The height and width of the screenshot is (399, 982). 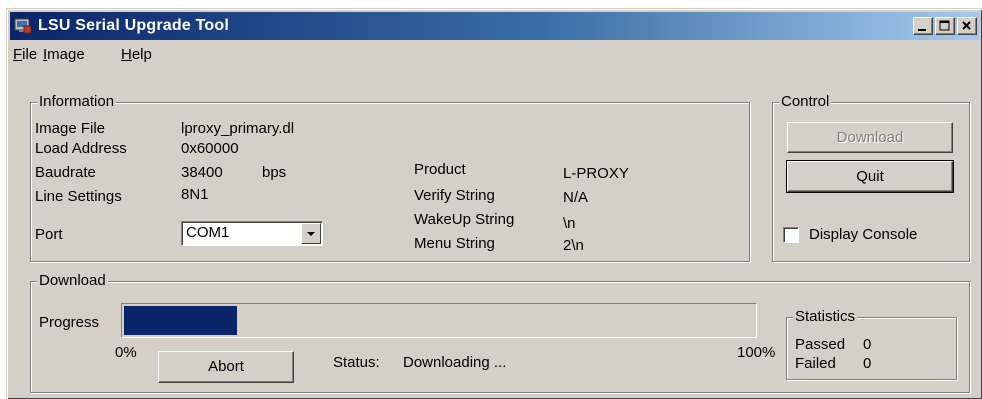 What do you see at coordinates (863, 235) in the screenshot?
I see `display-console-label: Display Console` at bounding box center [863, 235].